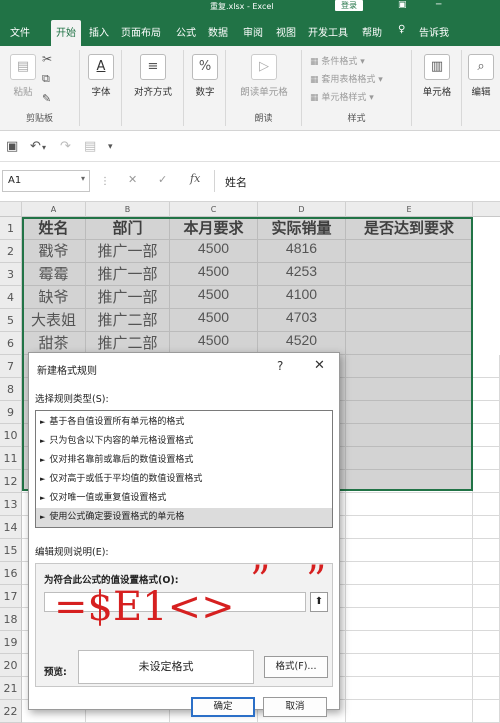  Describe the element at coordinates (162, 179) in the screenshot. I see `confirm-entry-icon: ✓` at that location.